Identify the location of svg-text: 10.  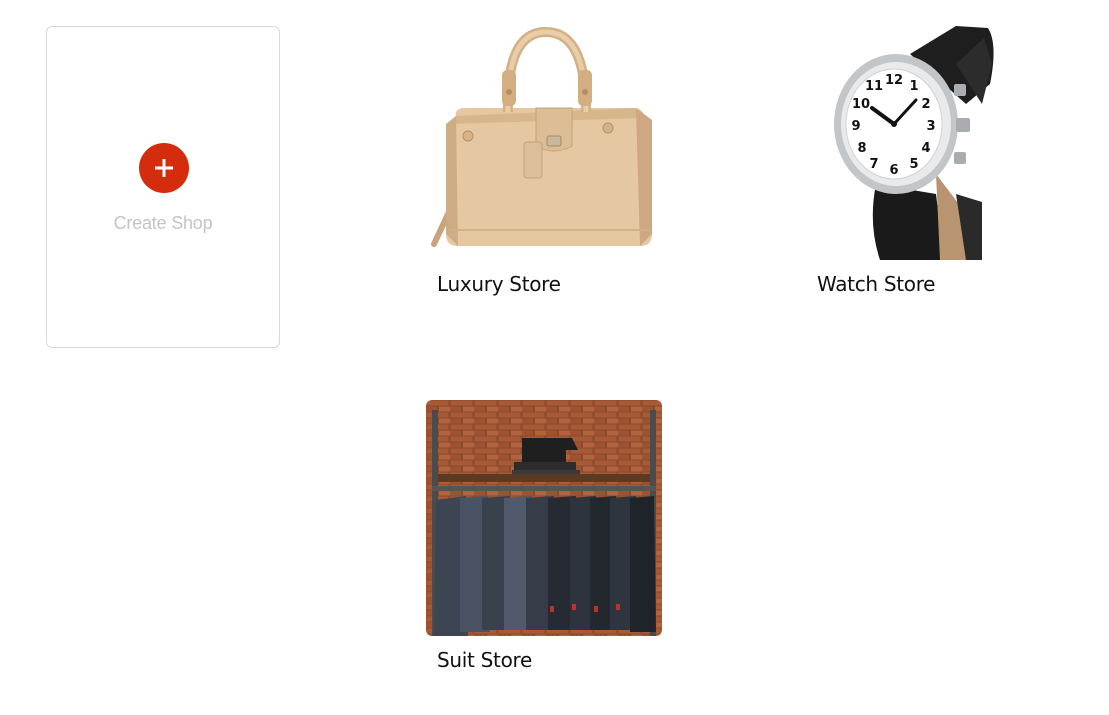
(861, 104).